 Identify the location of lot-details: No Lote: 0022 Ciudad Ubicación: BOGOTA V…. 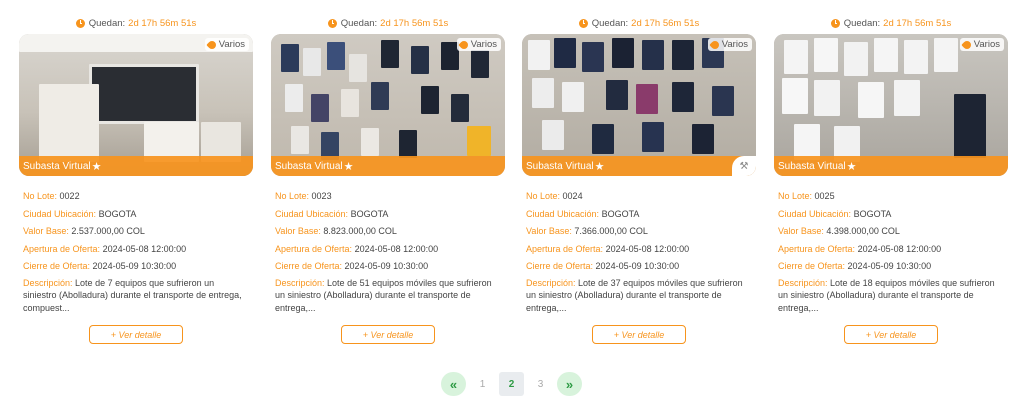
(136, 245).